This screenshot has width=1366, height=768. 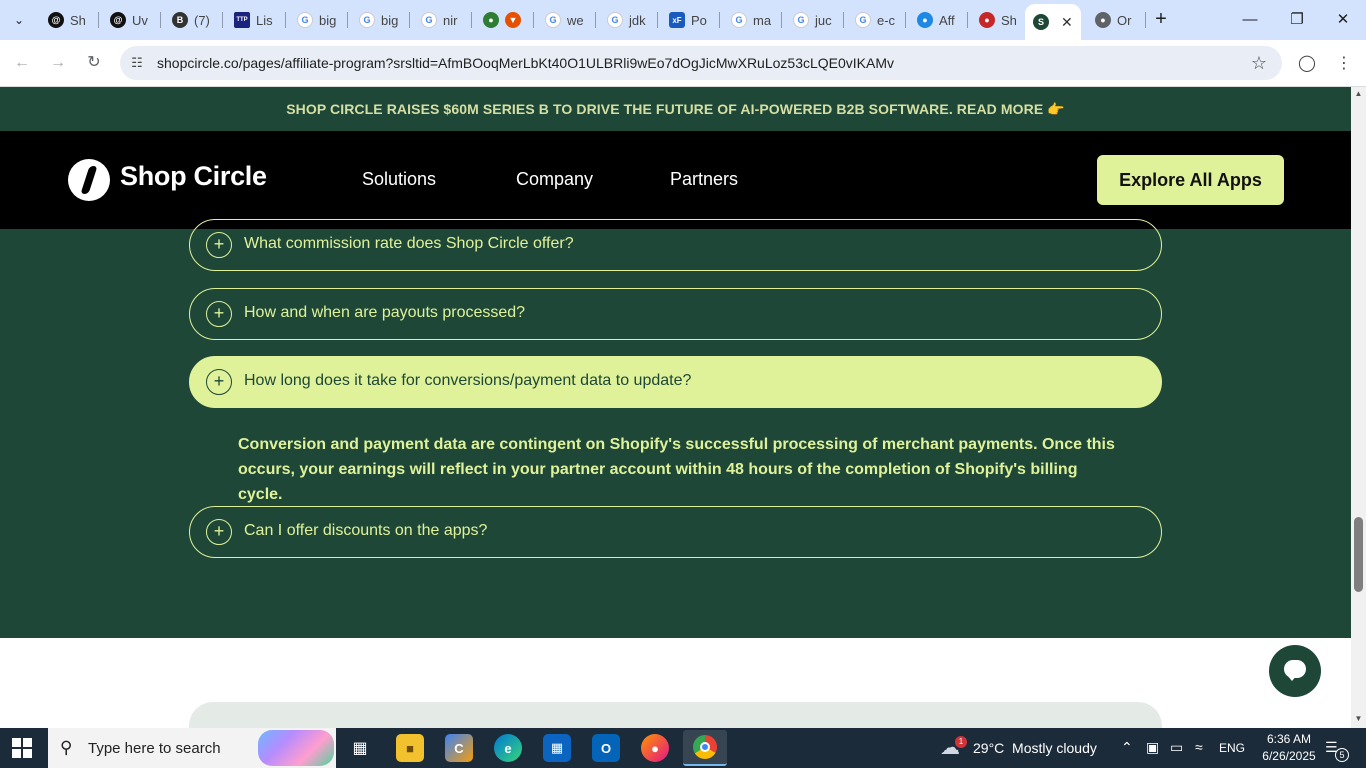 I want to click on page-scrollbar: ▲ ▼, so click(x=1358, y=407).